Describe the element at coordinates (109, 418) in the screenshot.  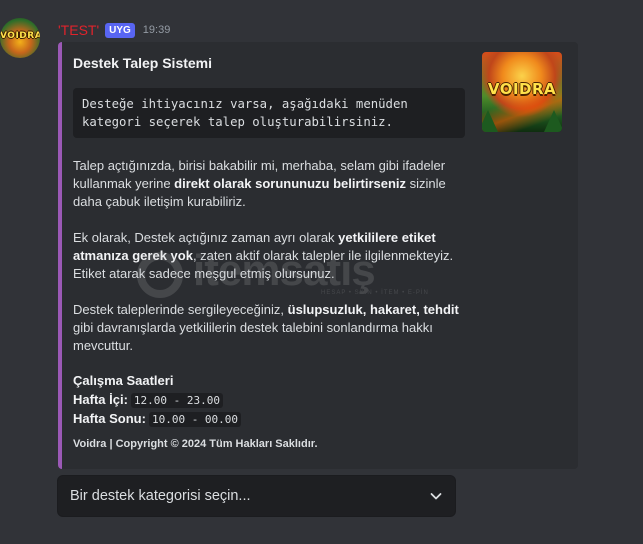
I see `weekend-label: Hafta Sonu:` at that location.